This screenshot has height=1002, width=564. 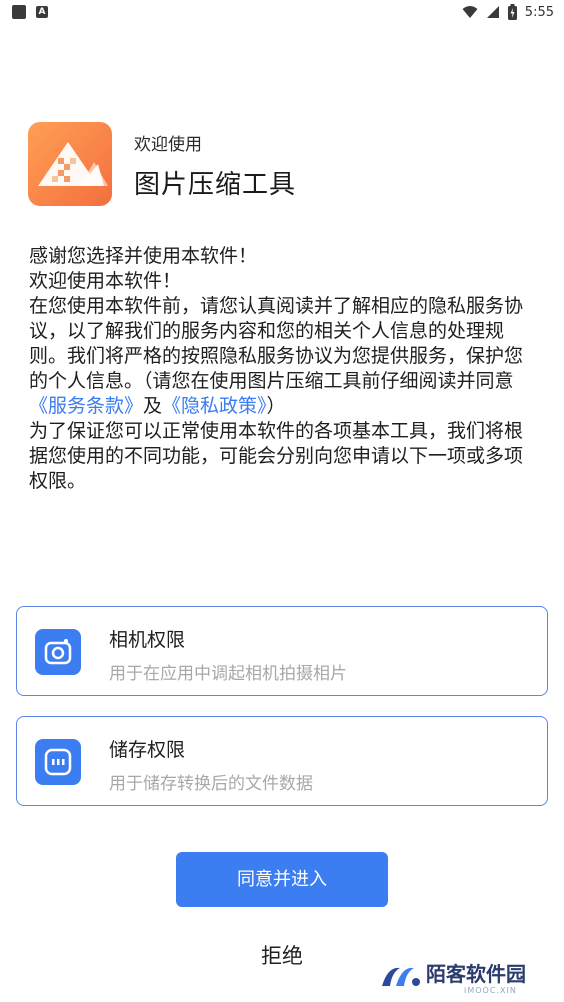 I want to click on camera-permission-desc: 用于在应用中调起相机拍摄相片, so click(x=228, y=674).